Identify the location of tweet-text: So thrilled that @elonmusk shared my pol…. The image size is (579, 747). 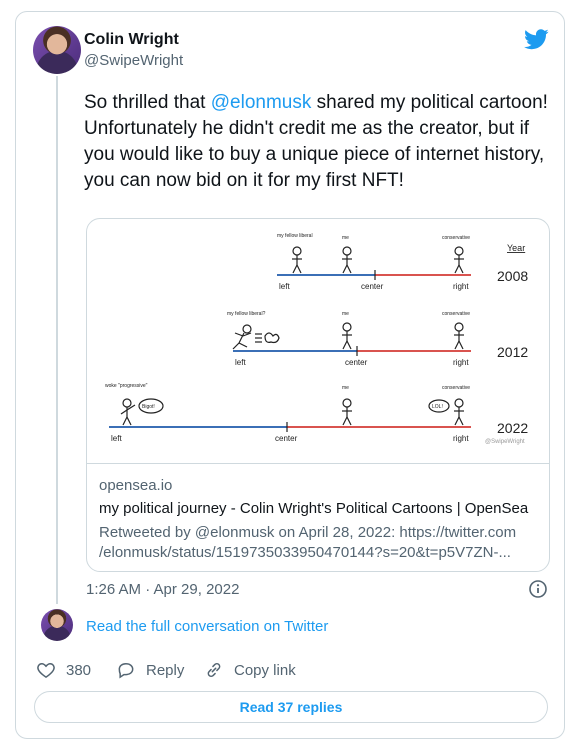
(316, 141).